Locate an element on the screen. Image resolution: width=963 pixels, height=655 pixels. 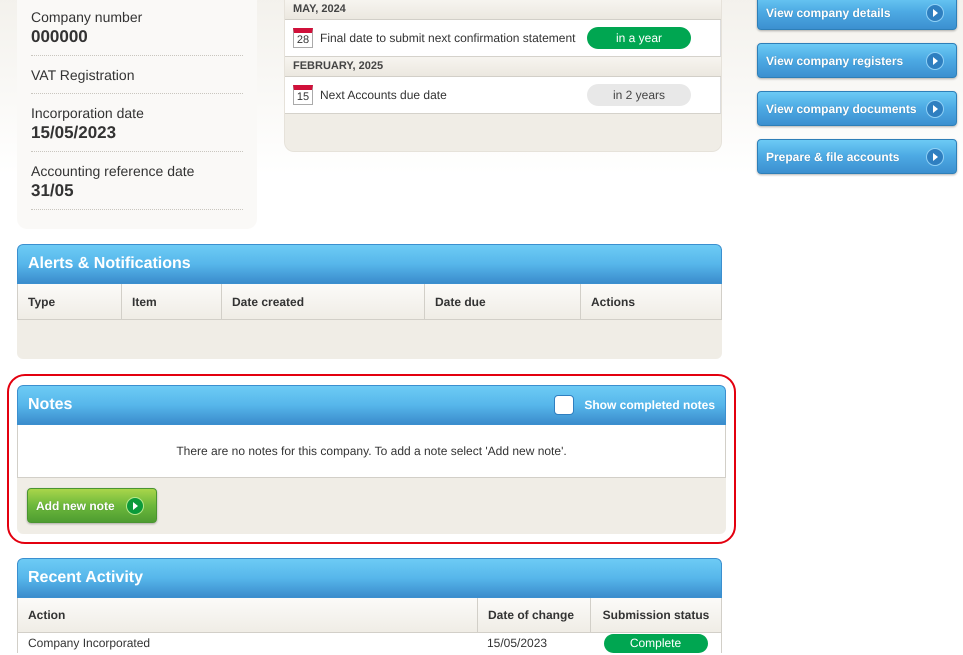
calendar-icon: 28 is located at coordinates (303, 38).